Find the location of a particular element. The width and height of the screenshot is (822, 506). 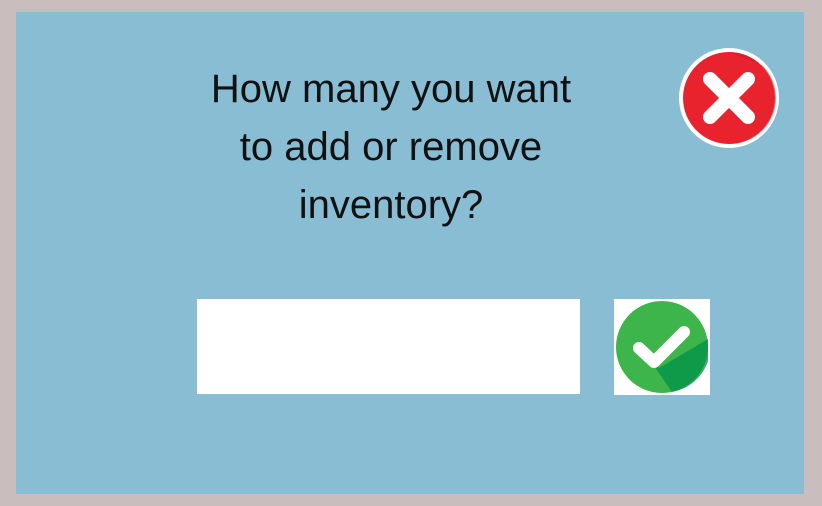

checkmark-icon is located at coordinates (662, 347).